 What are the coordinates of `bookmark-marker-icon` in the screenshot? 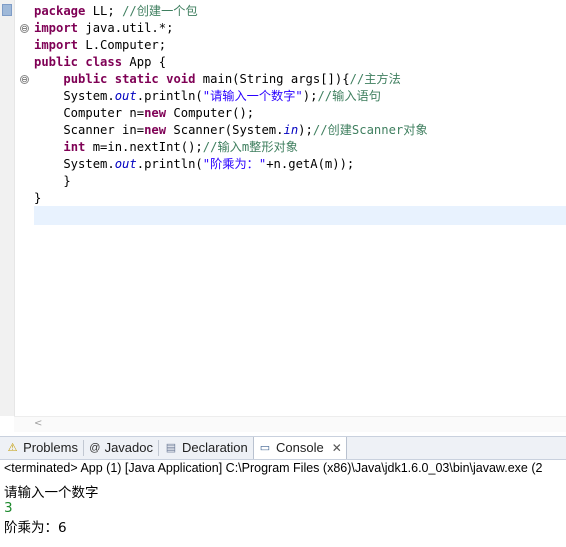 It's located at (7, 10).